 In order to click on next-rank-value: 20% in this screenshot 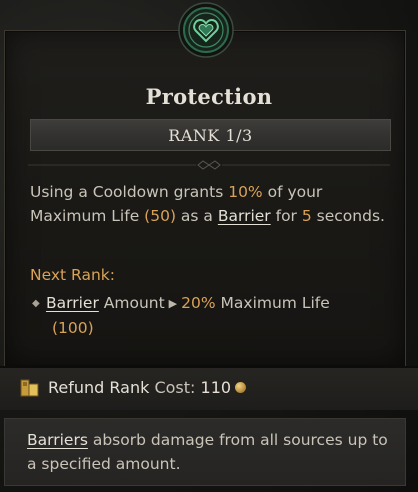, I will do `click(198, 303)`.